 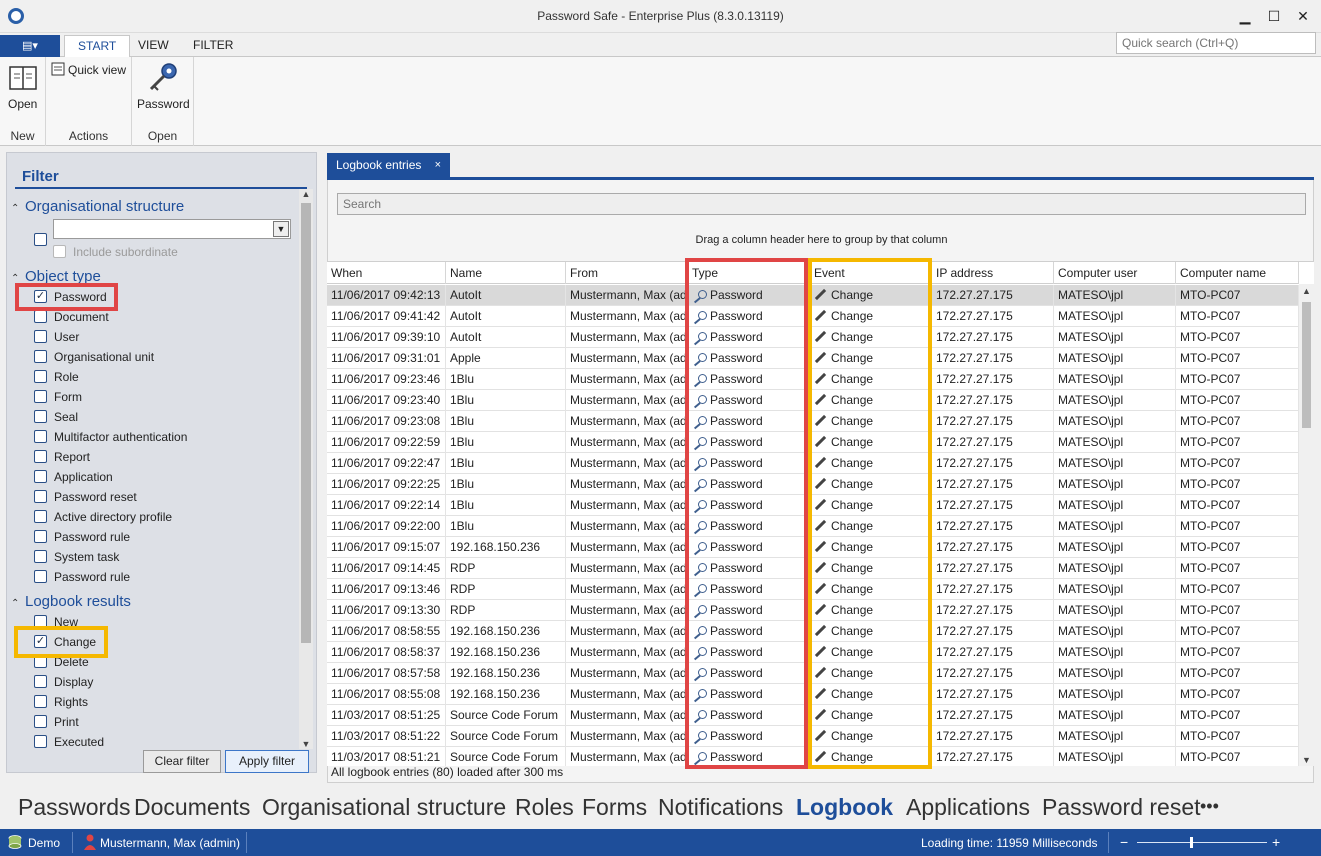 What do you see at coordinates (56, 418) in the screenshot?
I see `object-type-checkbox-item: Seal` at bounding box center [56, 418].